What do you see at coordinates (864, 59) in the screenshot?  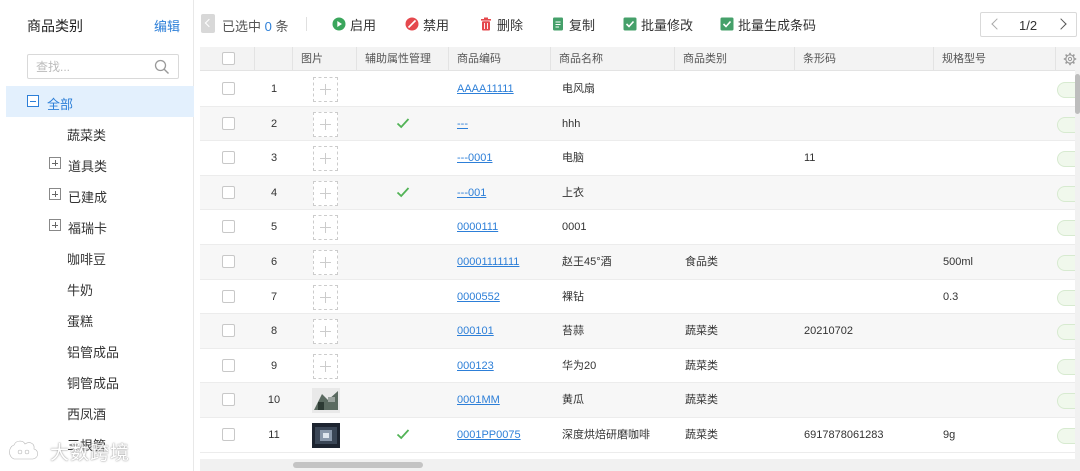 I see `header-barcode: 条形码` at bounding box center [864, 59].